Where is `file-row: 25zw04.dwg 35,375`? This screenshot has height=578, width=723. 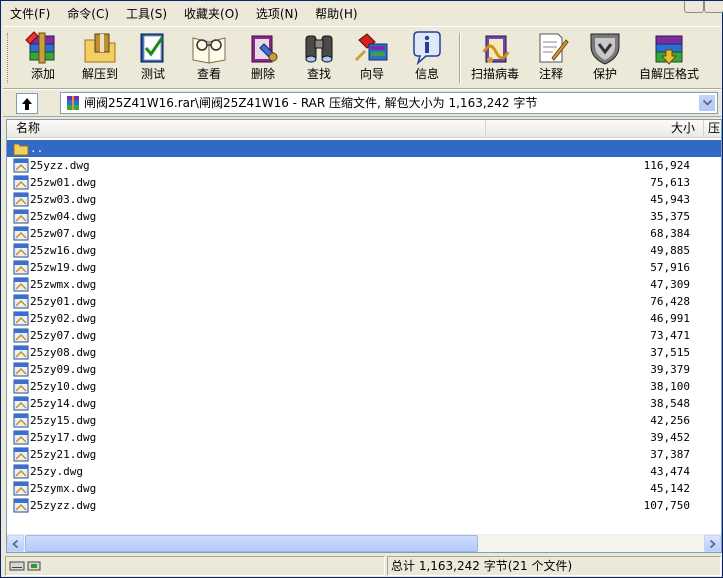 file-row: 25zw04.dwg 35,375 is located at coordinates (364, 216).